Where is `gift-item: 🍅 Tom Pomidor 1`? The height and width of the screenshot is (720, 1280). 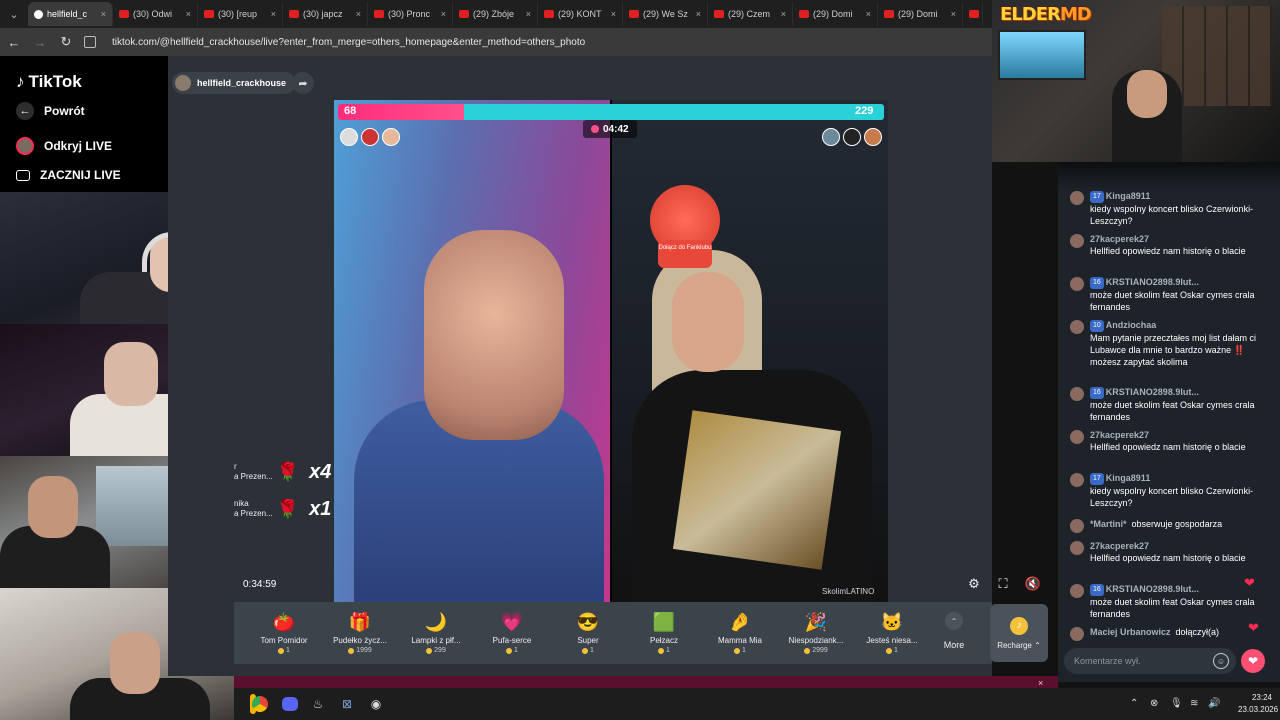
gift-item: 🍅 Tom Pomidor 1 is located at coordinates (284, 633).